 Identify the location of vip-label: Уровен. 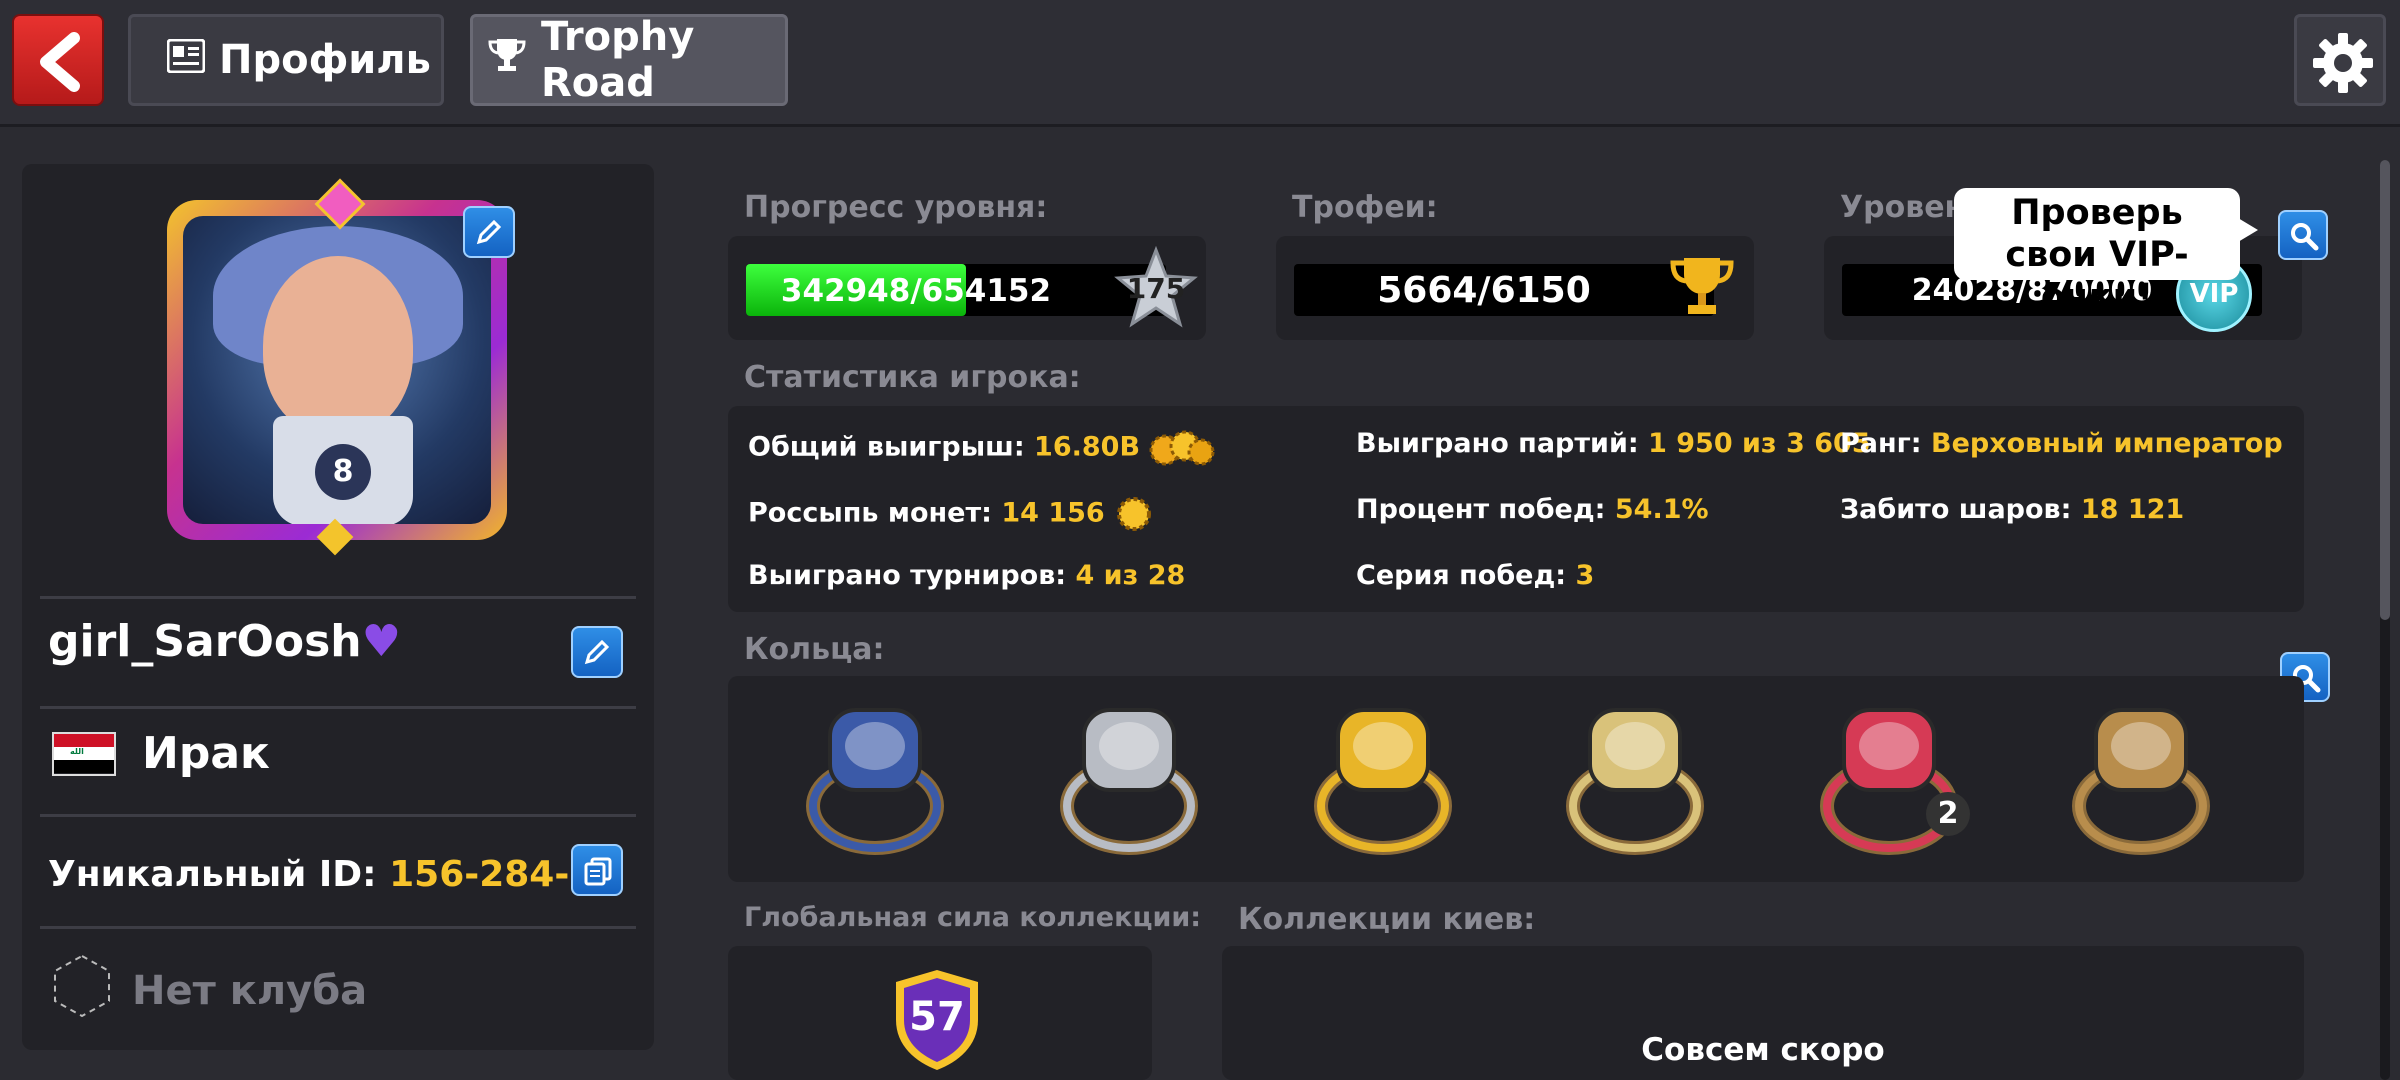
(1903, 207).